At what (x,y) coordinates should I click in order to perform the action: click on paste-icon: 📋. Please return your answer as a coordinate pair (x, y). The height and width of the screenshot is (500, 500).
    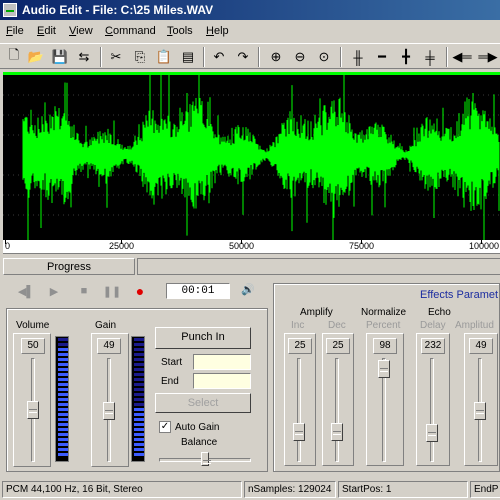
    Looking at the image, I should click on (164, 57).